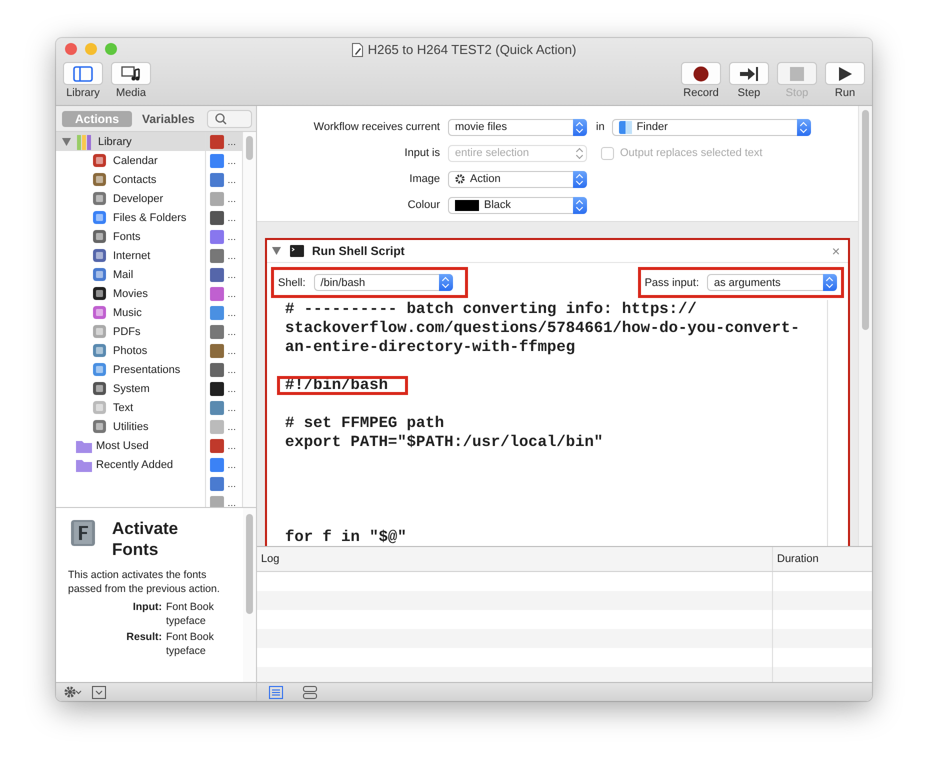  What do you see at coordinates (229, 119) in the screenshot?
I see `search-field` at bounding box center [229, 119].